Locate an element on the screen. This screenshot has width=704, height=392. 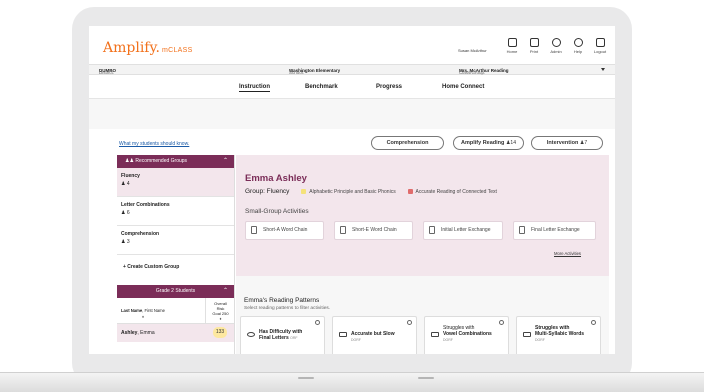
name-column-header: Last Name, First Name ♦ is located at coordinates (143, 313).